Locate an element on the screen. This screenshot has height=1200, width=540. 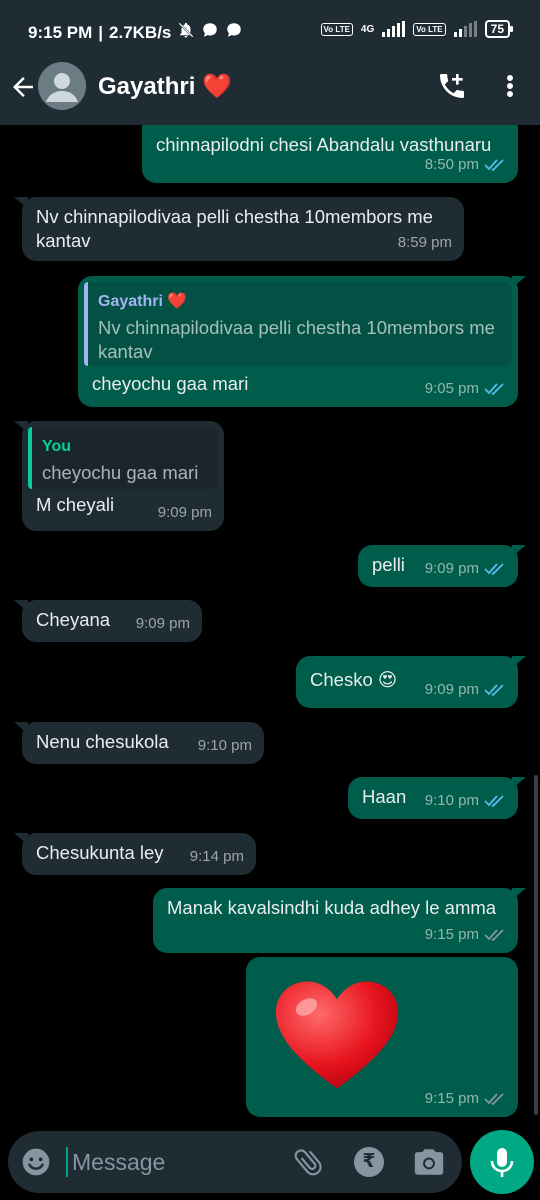
message-meta: 9:14 pm is located at coordinates (217, 857).